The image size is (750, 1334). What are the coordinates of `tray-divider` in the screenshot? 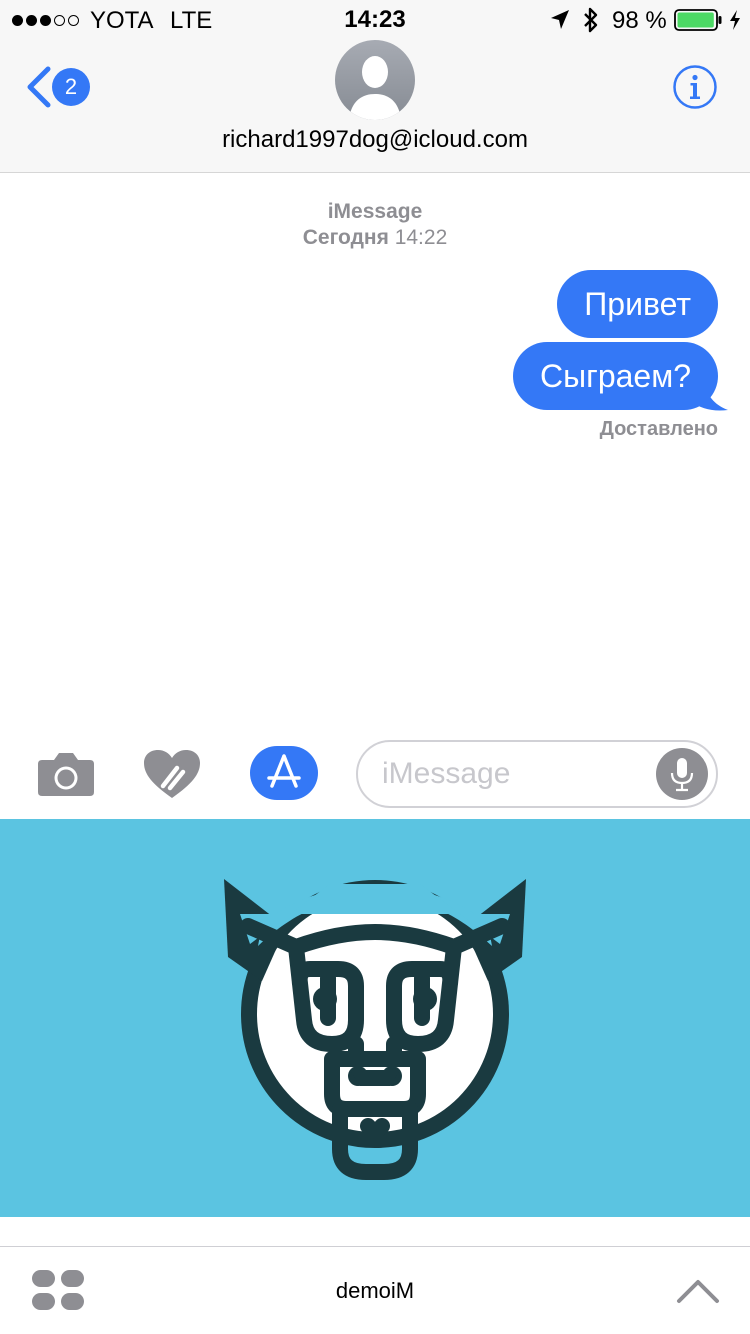 It's located at (375, 1246).